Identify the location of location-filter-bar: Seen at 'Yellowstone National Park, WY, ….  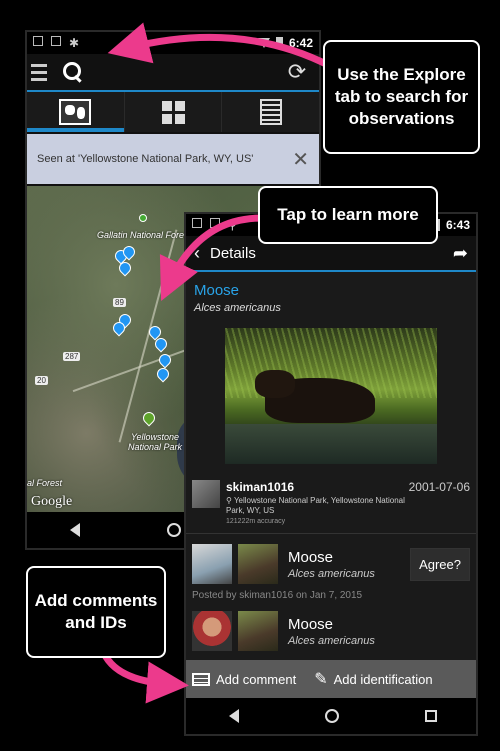
(173, 159).